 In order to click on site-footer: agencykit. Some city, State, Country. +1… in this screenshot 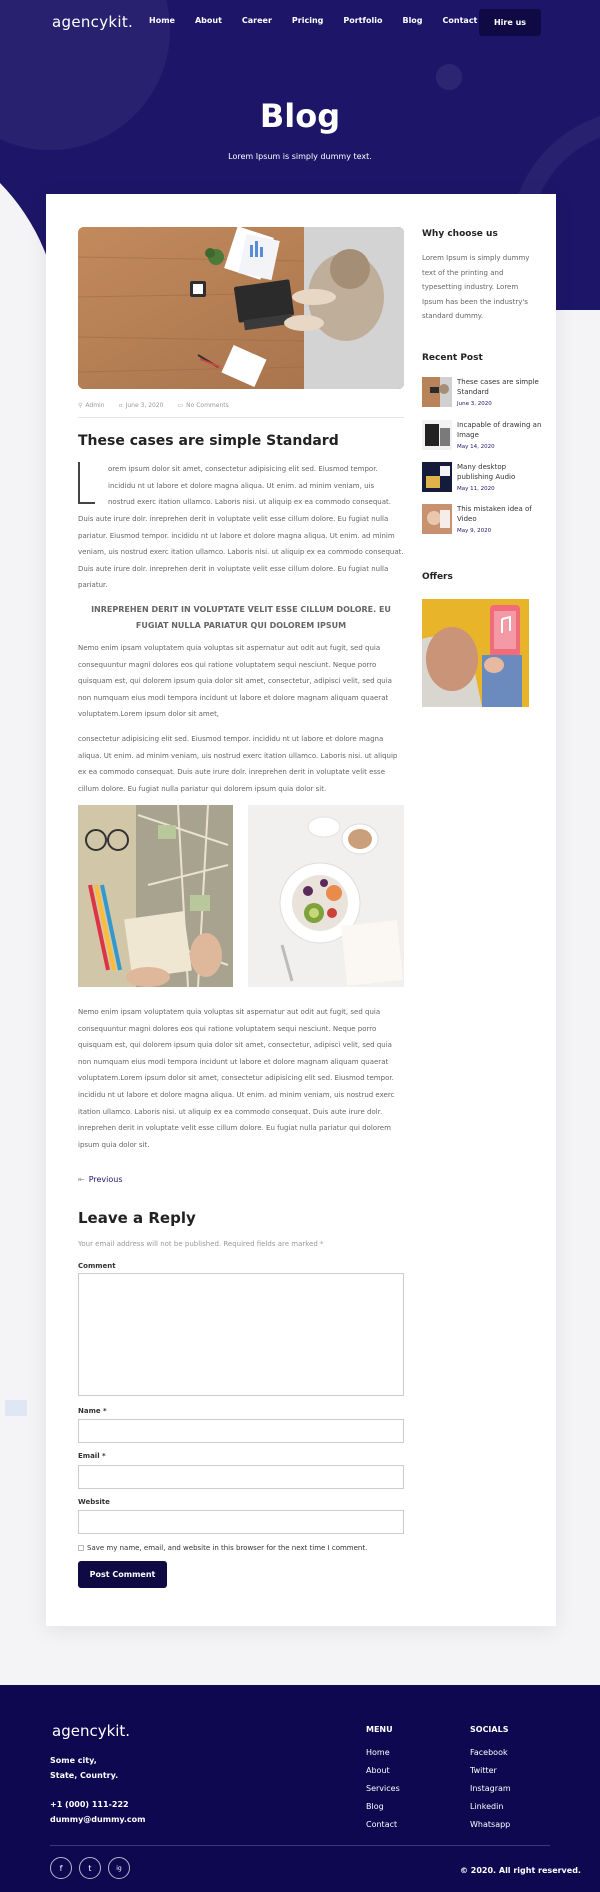, I will do `click(300, 1788)`.